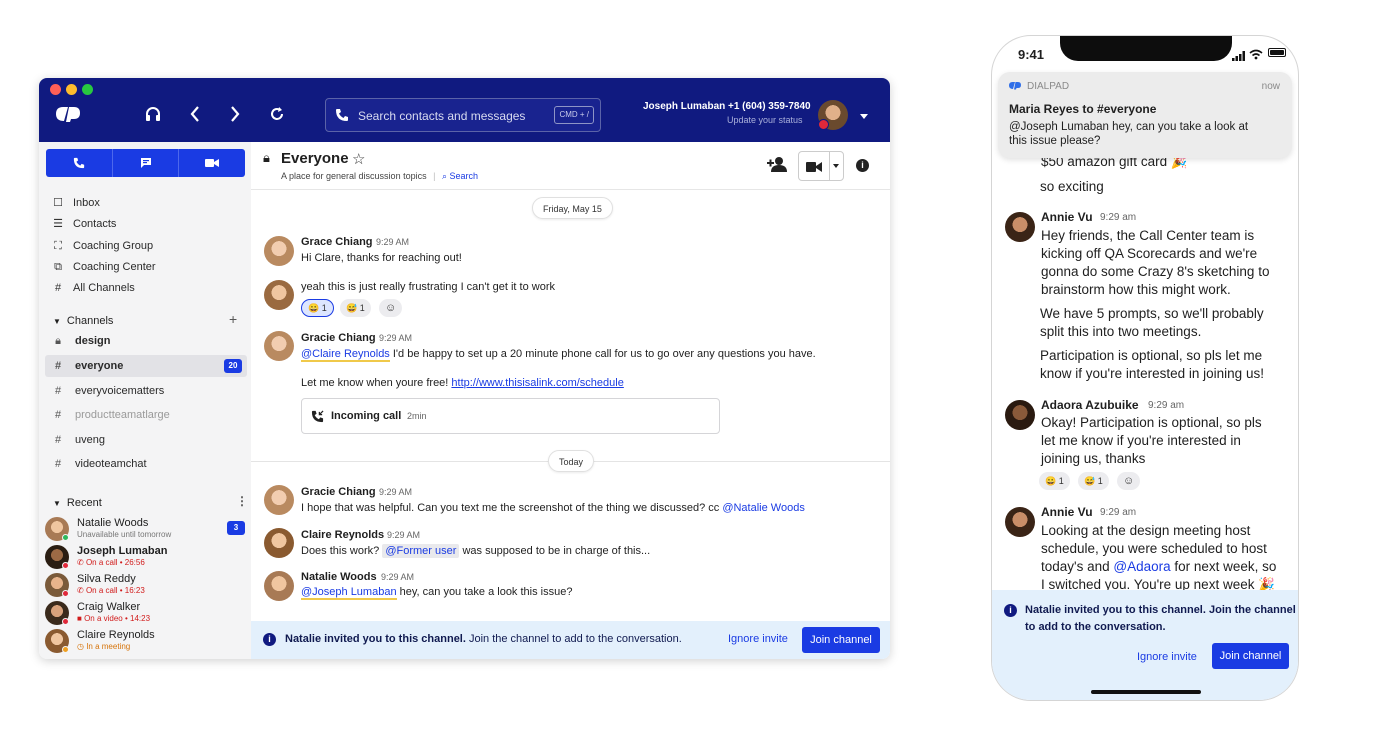 The height and width of the screenshot is (737, 1400). I want to click on mention: @Former user, so click(421, 551).